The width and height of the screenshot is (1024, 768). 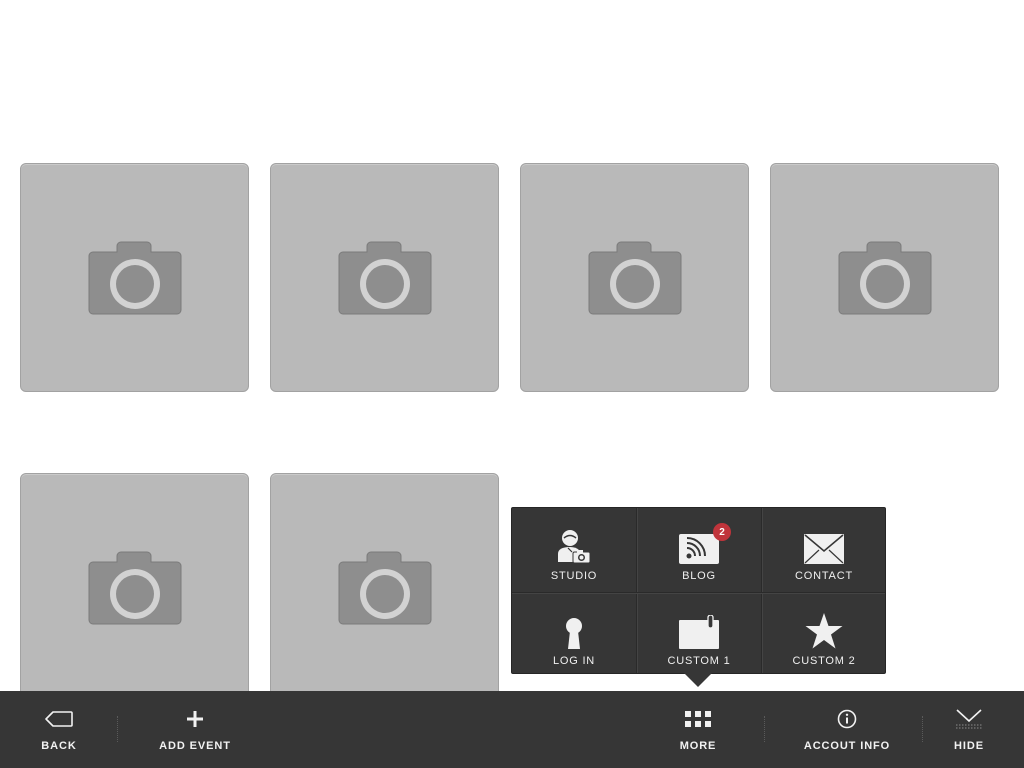 I want to click on plus-icon, so click(x=195, y=719).